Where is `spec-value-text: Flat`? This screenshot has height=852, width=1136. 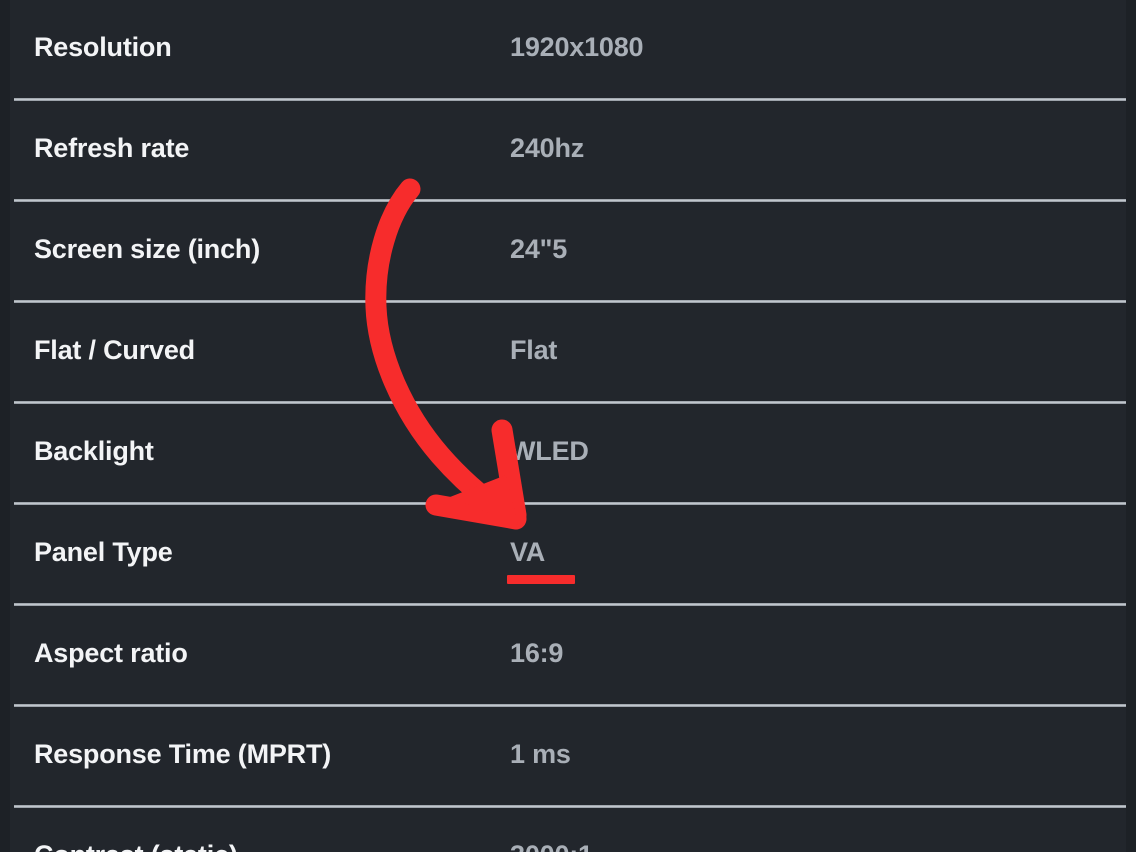 spec-value-text: Flat is located at coordinates (534, 350).